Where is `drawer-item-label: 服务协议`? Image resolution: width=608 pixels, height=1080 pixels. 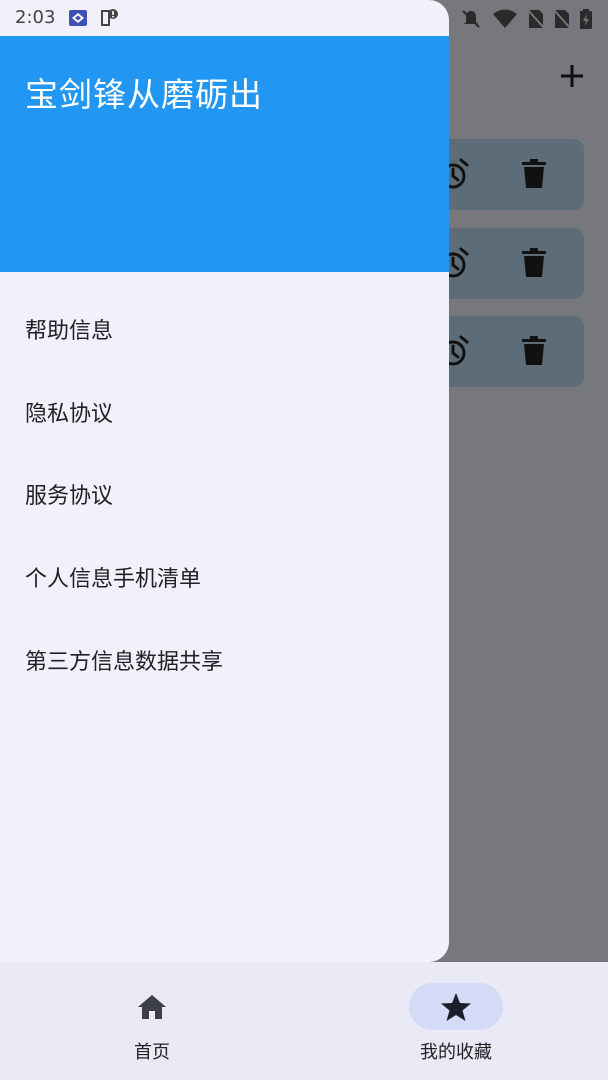 drawer-item-label: 服务协议 is located at coordinates (69, 496).